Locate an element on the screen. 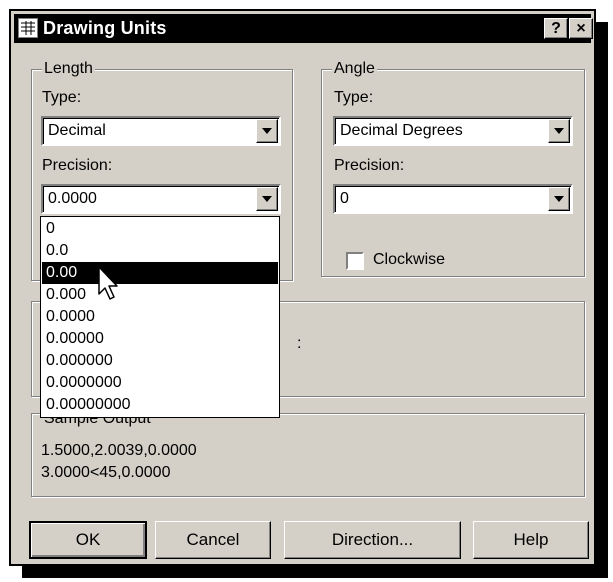 This screenshot has height=582, width=613. precision-option-highlighted: 0.00 is located at coordinates (160, 273).